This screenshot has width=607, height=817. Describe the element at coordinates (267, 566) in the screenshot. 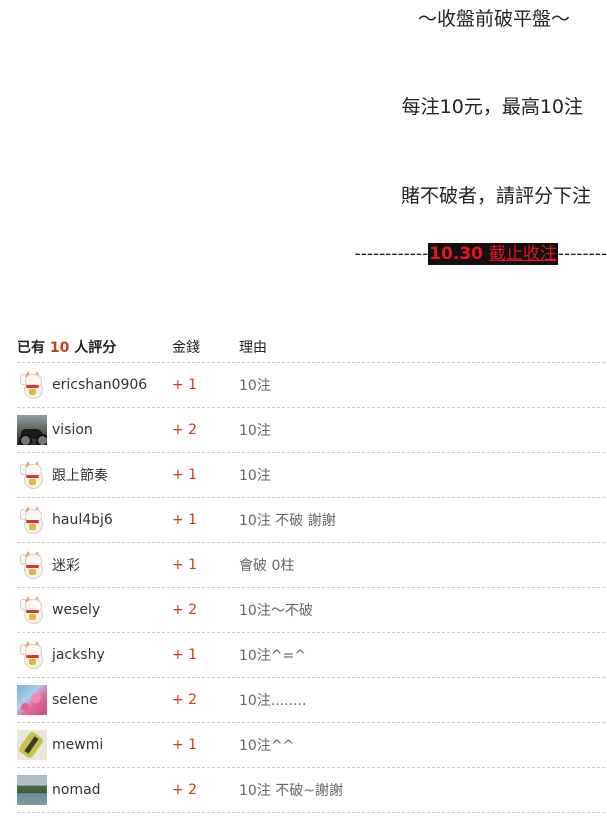

I see `rating-reason: 會破 0柱` at that location.